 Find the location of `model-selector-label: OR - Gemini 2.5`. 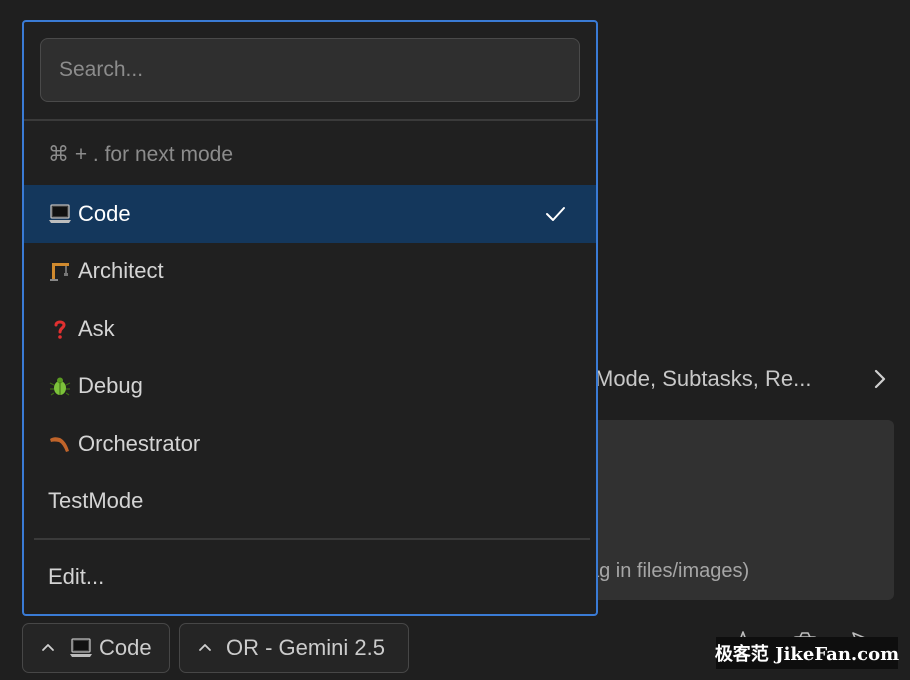

model-selector-label: OR - Gemini 2.5 is located at coordinates (305, 647).